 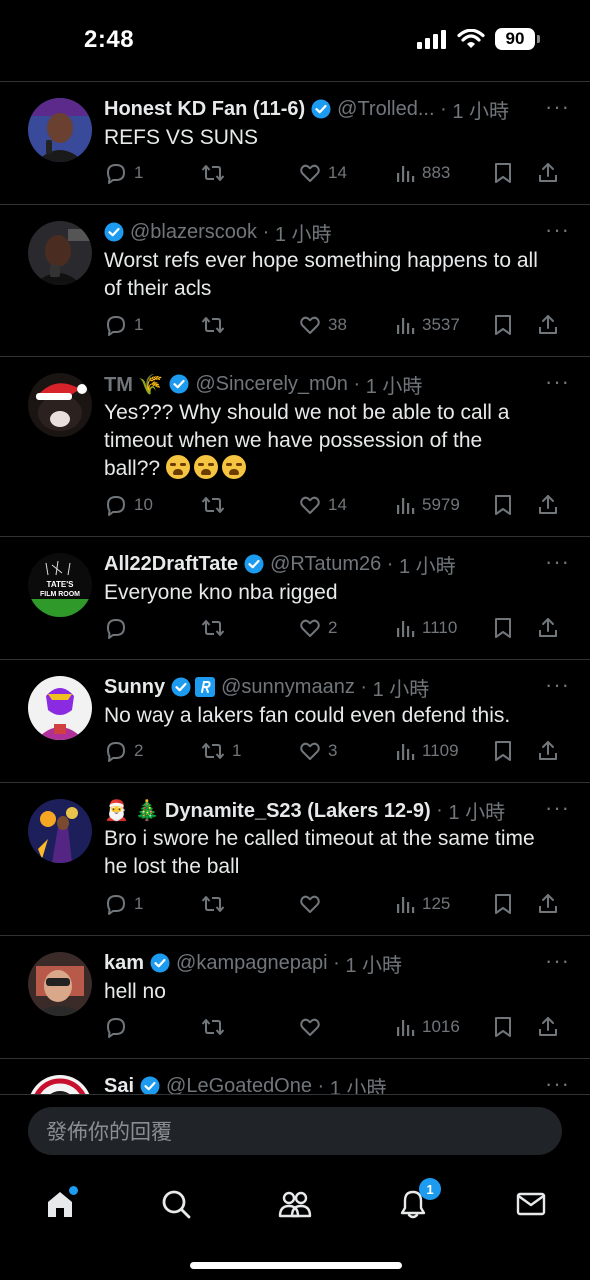 What do you see at coordinates (143, 504) in the screenshot?
I see `replies-count: 10` at bounding box center [143, 504].